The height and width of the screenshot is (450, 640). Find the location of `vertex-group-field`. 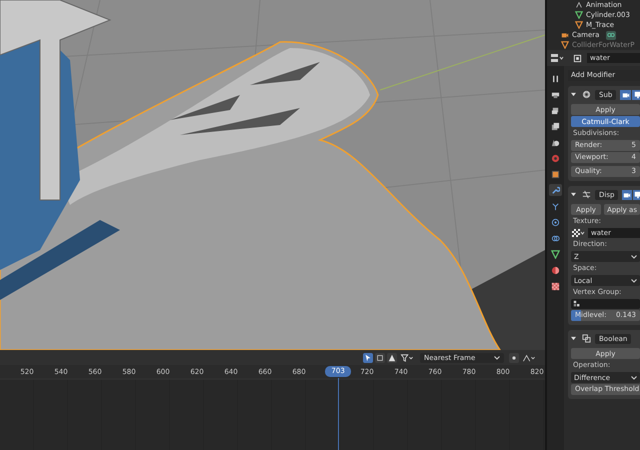

vertex-group-field is located at coordinates (605, 304).